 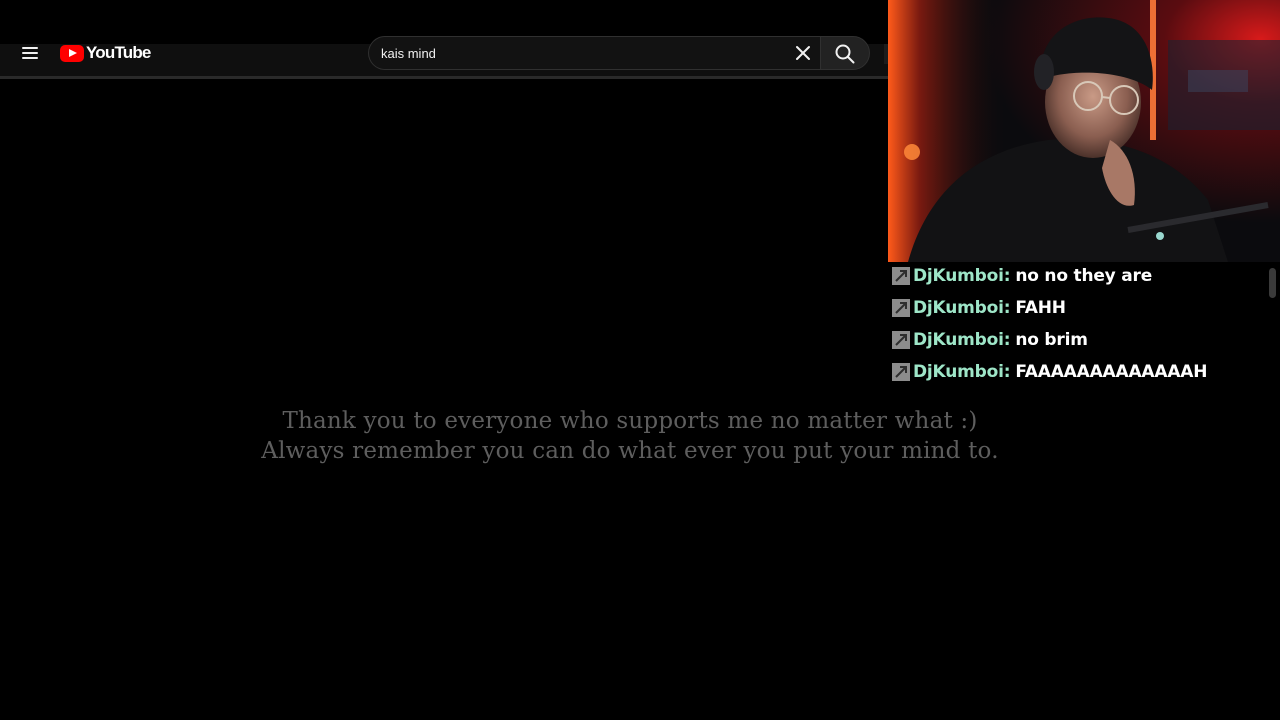 What do you see at coordinates (118, 52) in the screenshot?
I see `youtube-logo-text: YouTube` at bounding box center [118, 52].